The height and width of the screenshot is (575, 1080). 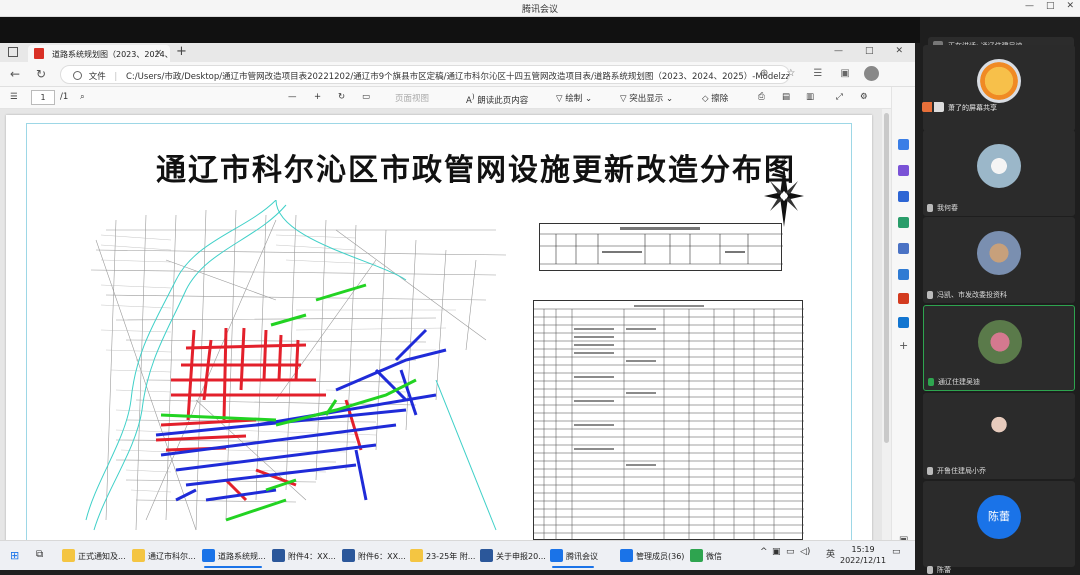 What do you see at coordinates (999, 527) in the screenshot?
I see `participant-tile: 陈蕾 陈蕾` at bounding box center [999, 527].